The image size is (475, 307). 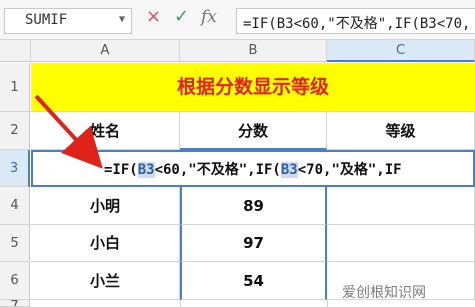 I want to click on in-cell-formula: =IF(B3<60,"不及格",IF(B3<70,"及格",IF, so click(x=253, y=169).